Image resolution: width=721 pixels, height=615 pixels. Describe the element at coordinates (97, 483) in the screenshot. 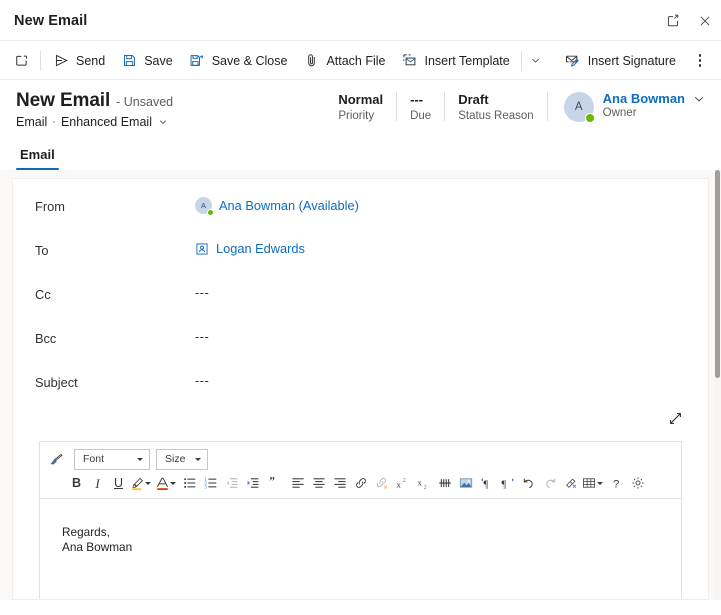

I see `italic-button: I` at that location.